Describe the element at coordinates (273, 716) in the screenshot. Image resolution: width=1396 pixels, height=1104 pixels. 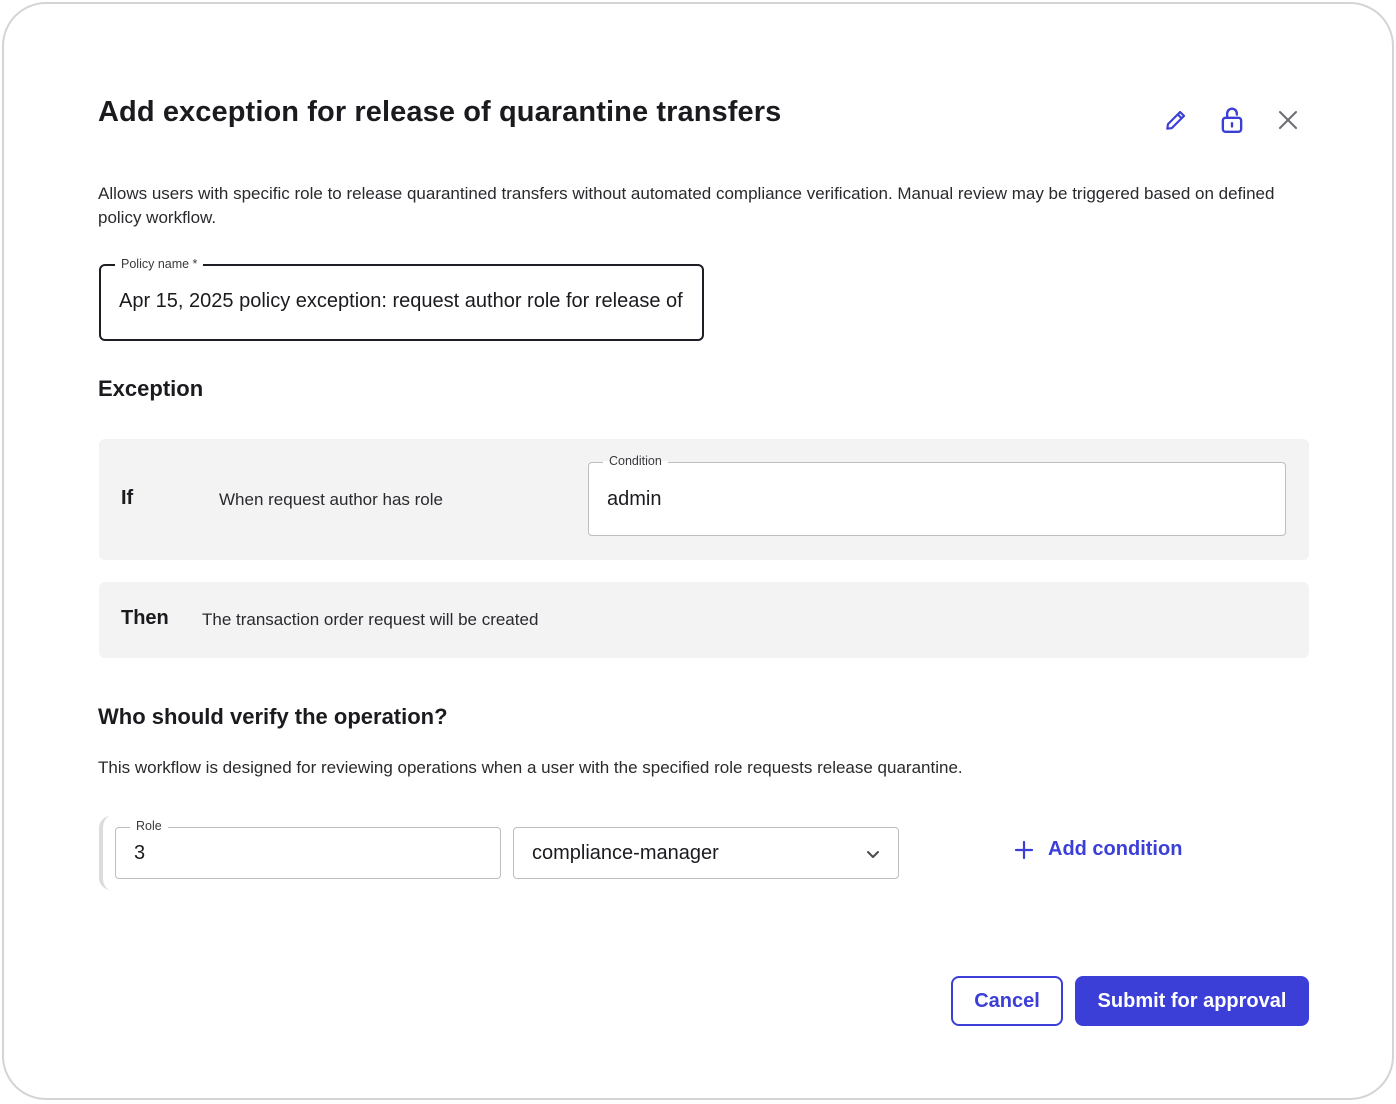
I see `verify-heading: Who should verify the operation?` at that location.